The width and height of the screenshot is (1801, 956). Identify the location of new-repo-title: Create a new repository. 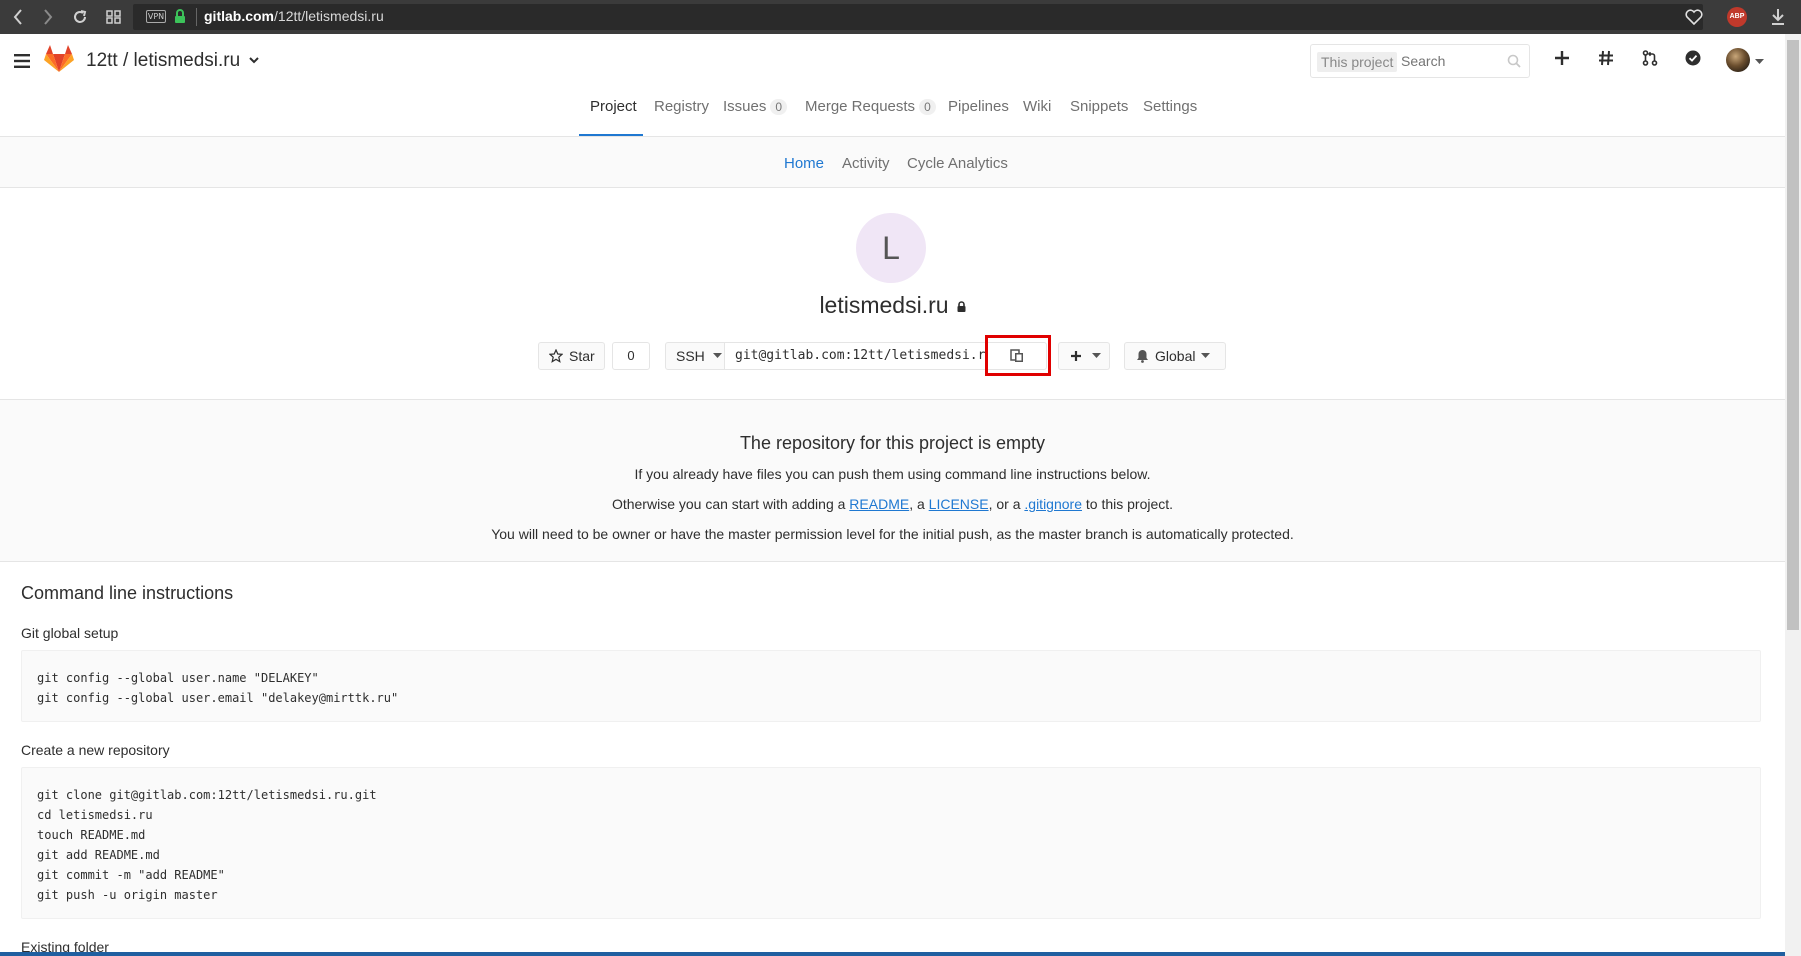
(95, 750).